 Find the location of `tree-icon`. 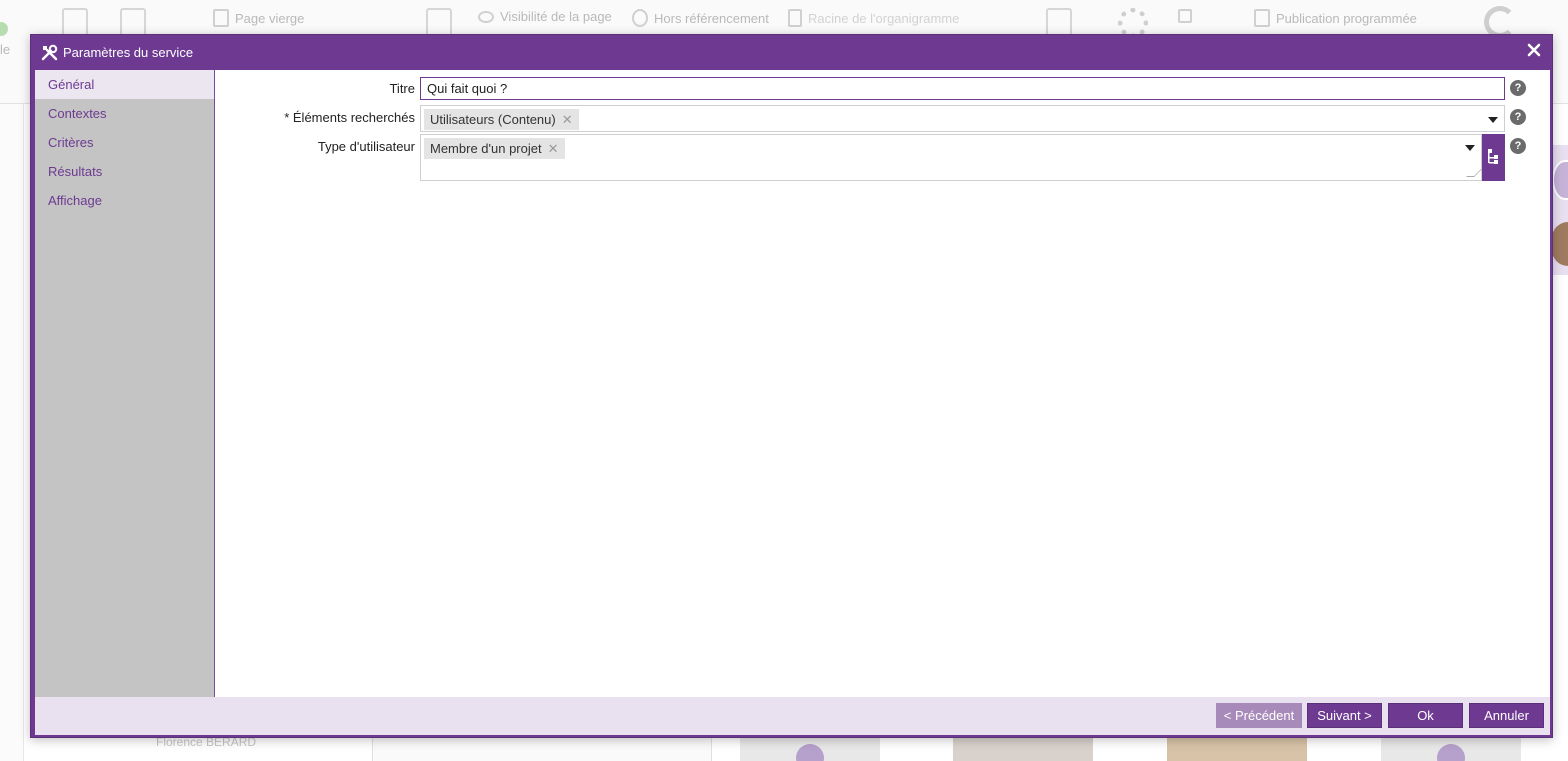

tree-icon is located at coordinates (1493, 156).